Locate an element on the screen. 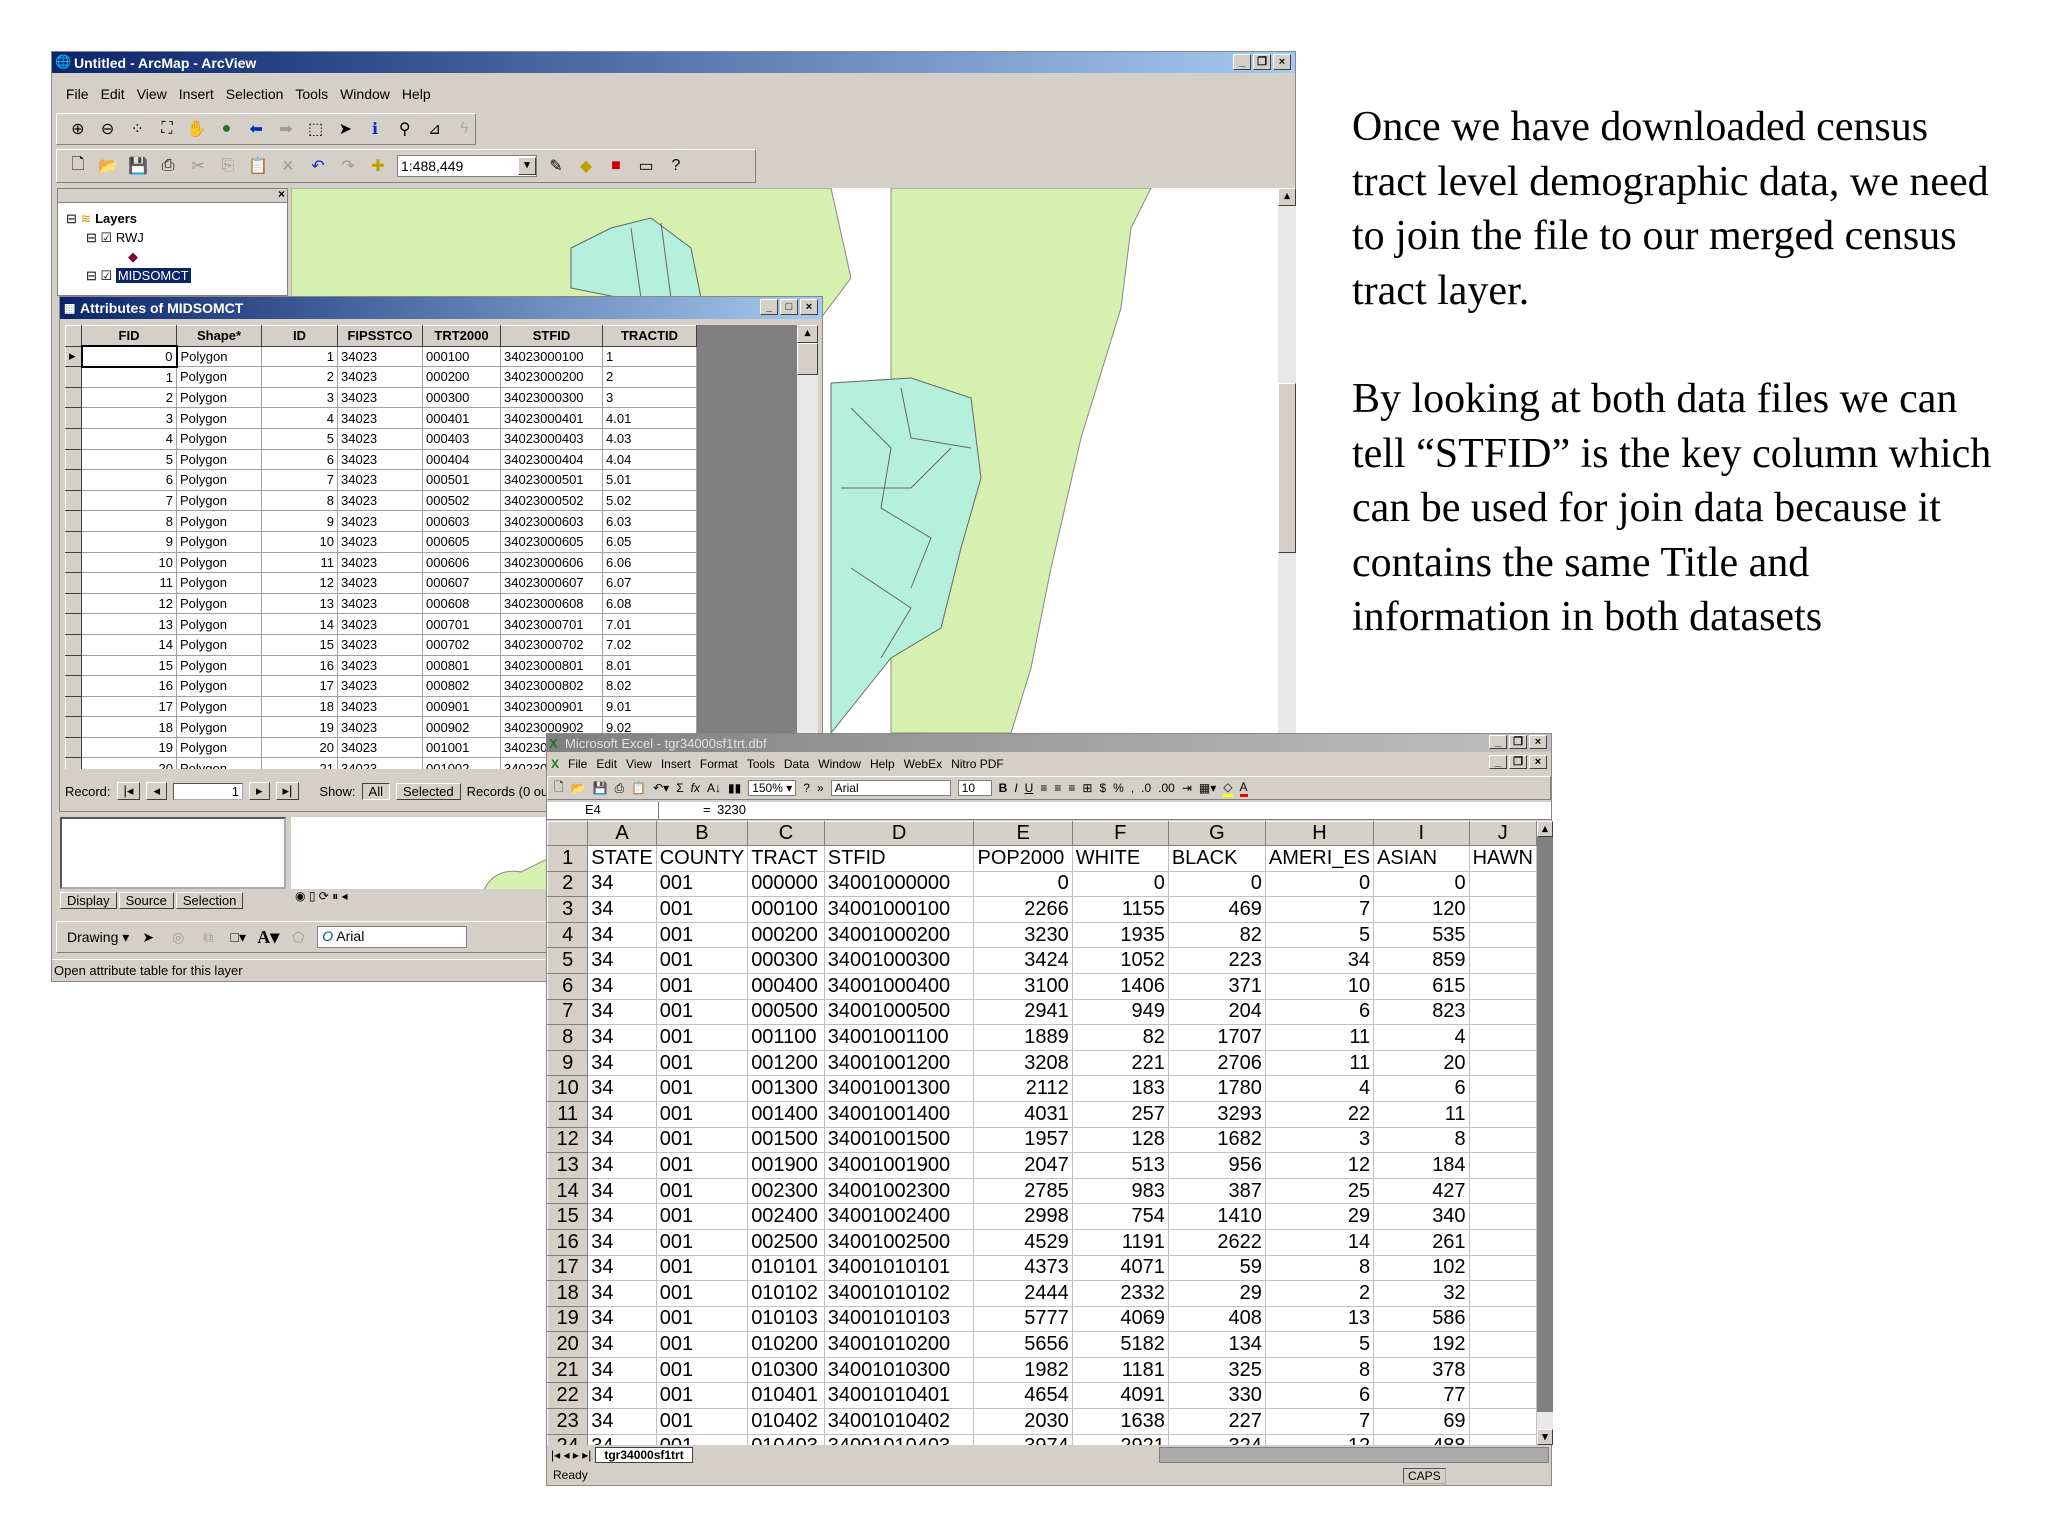  spreadsheet-cell: 513 is located at coordinates (1120, 1165).